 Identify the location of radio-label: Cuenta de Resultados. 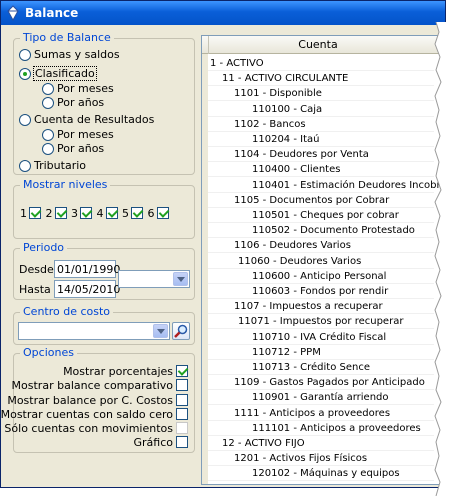
(94, 119).